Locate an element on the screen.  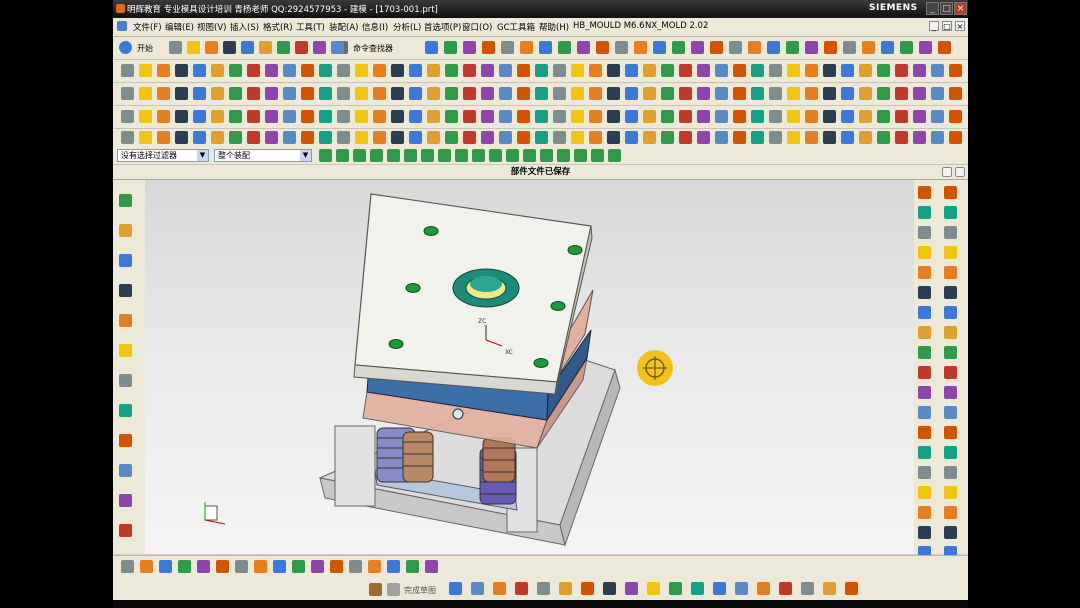
boss-icon is located at coordinates (847, 70).